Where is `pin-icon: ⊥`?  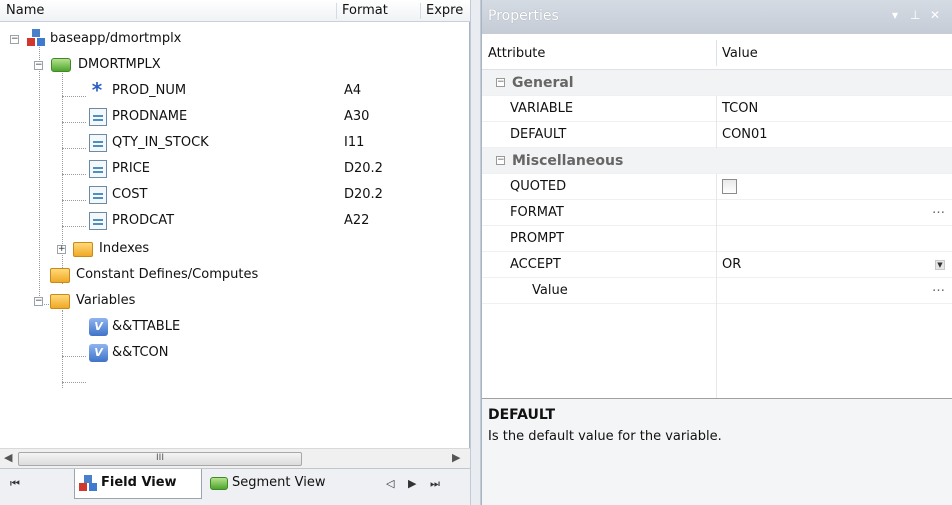 pin-icon: ⊥ is located at coordinates (915, 15).